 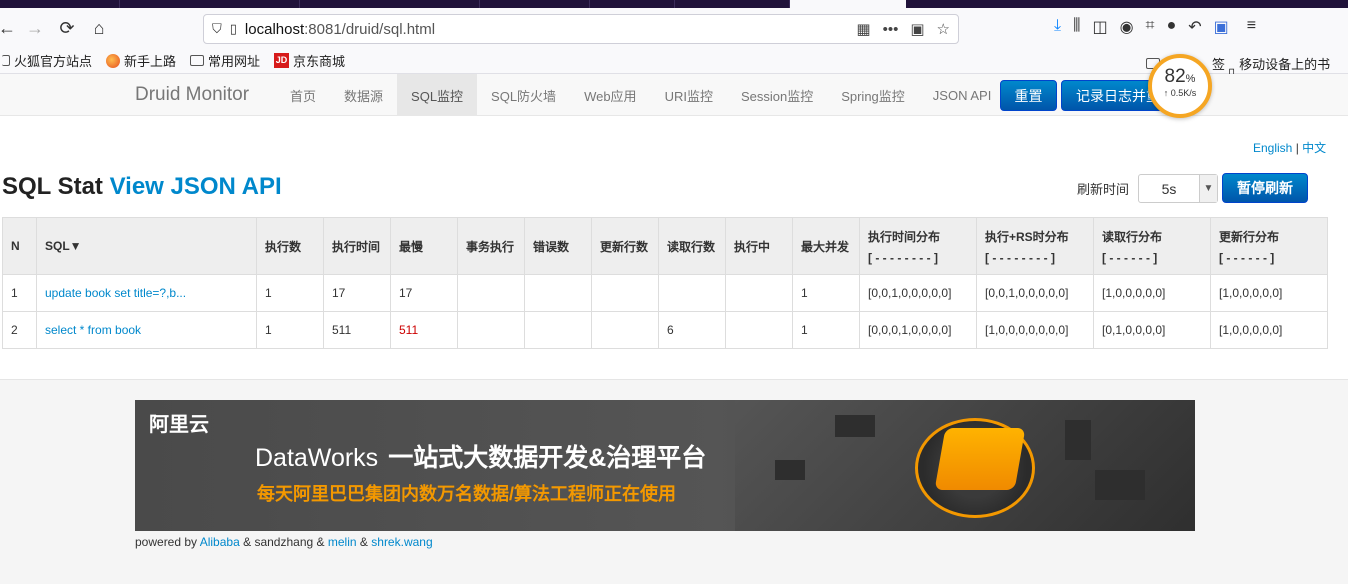 I want to click on shrek-link: shrek.wang, so click(x=401, y=542).